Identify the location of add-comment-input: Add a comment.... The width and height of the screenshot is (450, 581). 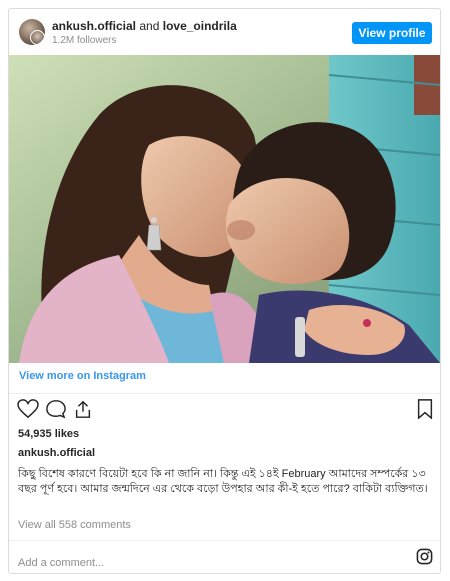
(61, 563).